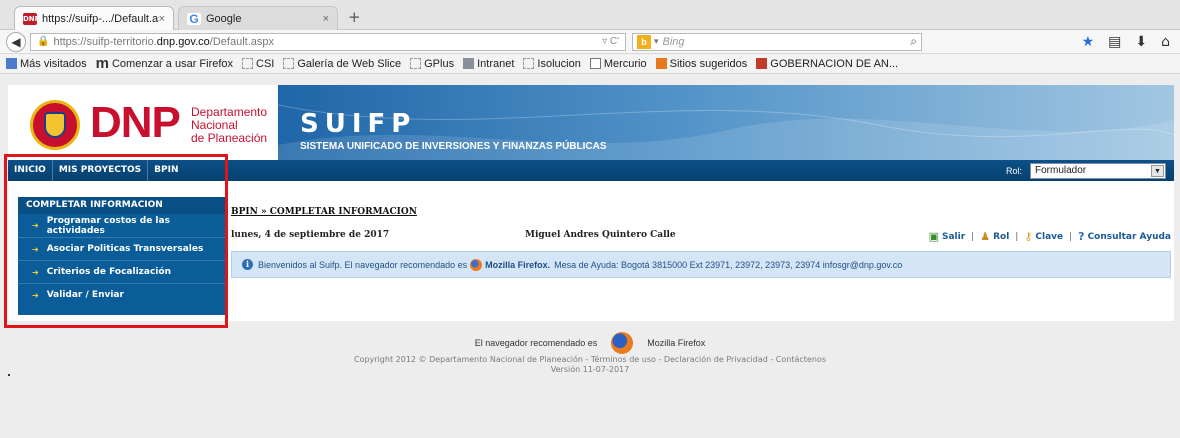 Image resolution: width=1180 pixels, height=438 pixels. I want to click on bookmark-star-icon: ★, so click(1088, 42).